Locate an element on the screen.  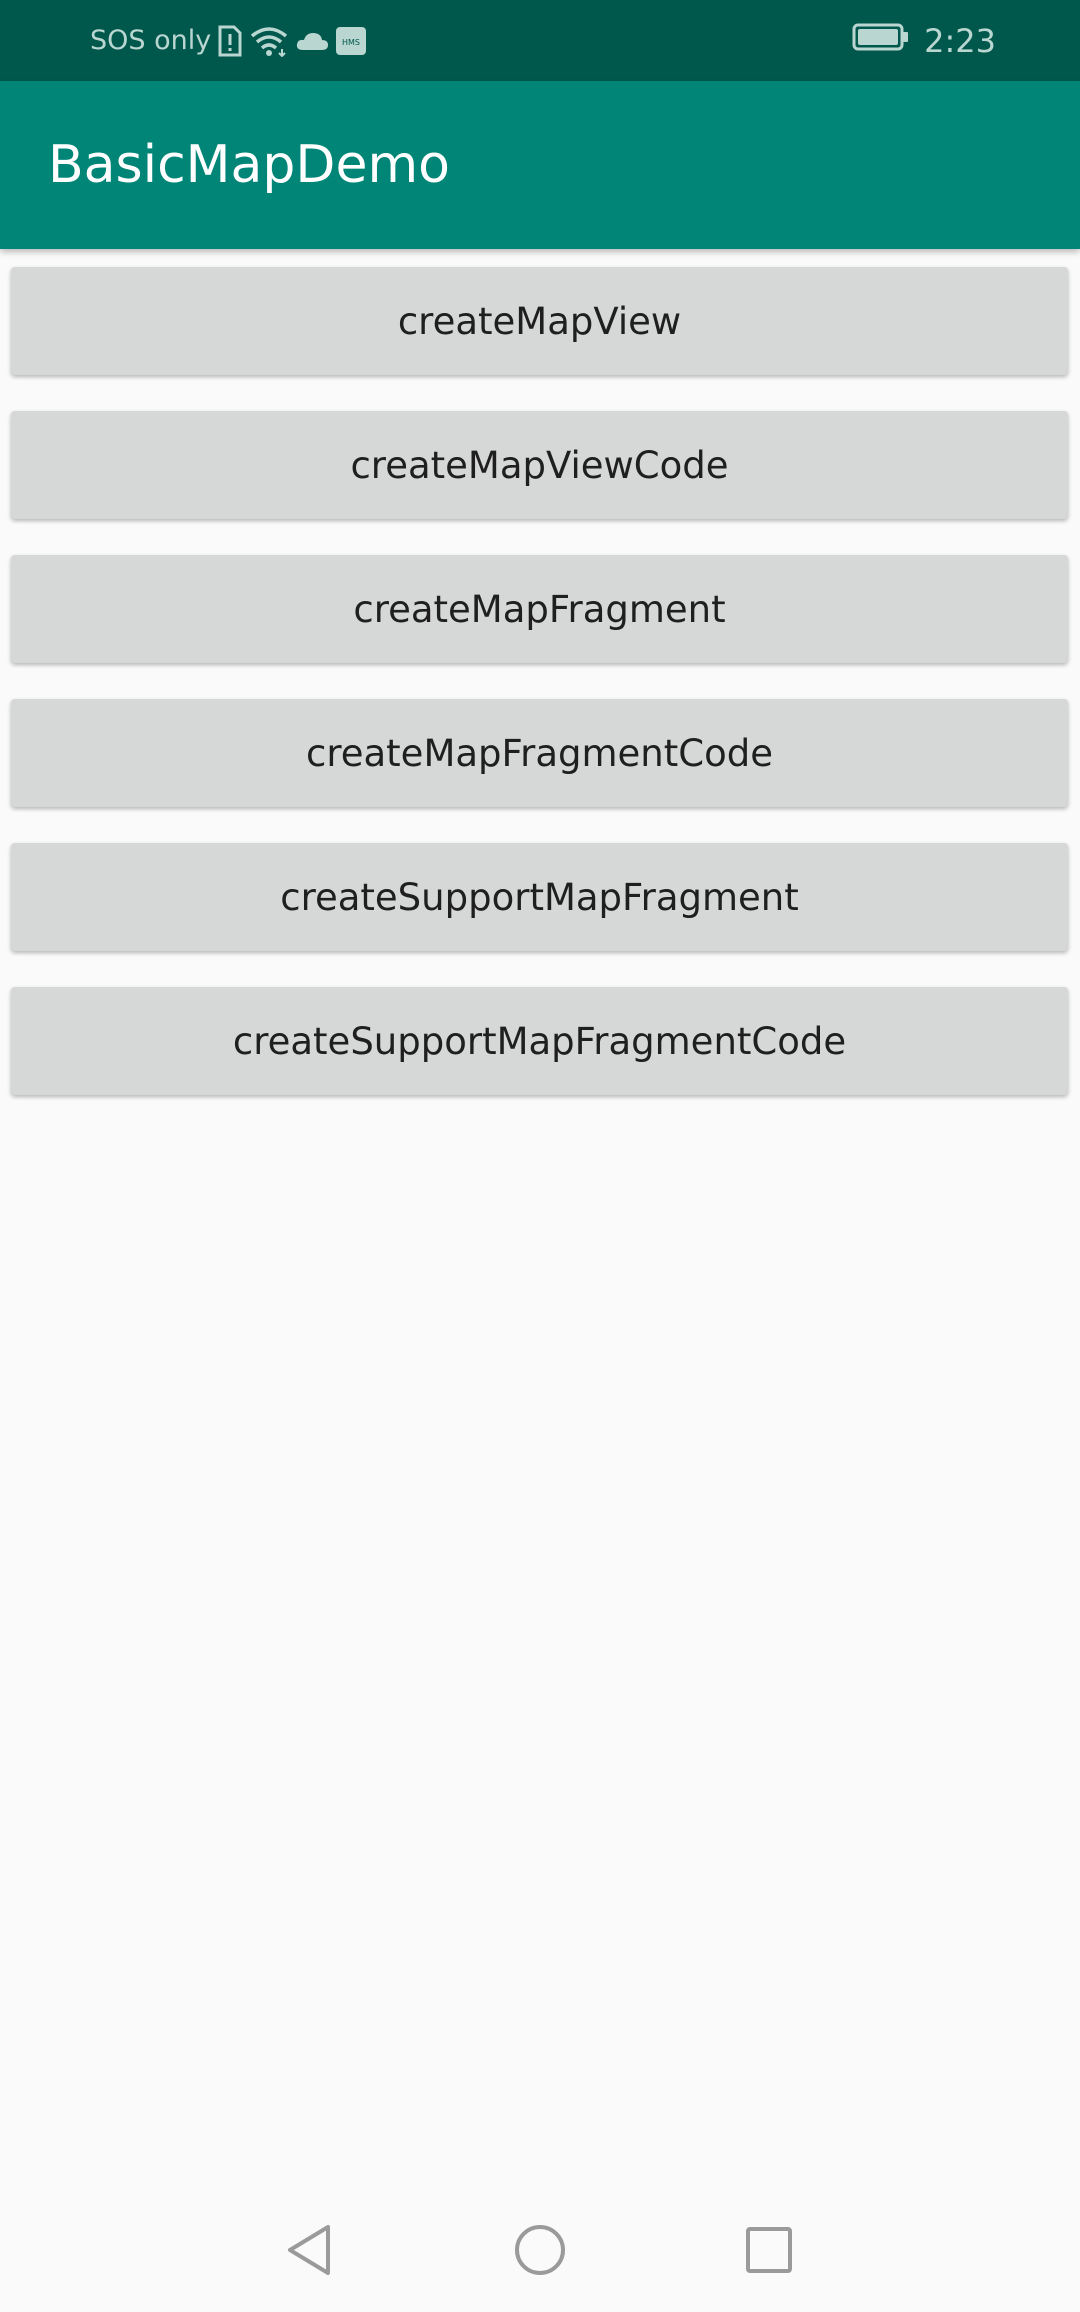
carrier-text: SOS only is located at coordinates (151, 40).